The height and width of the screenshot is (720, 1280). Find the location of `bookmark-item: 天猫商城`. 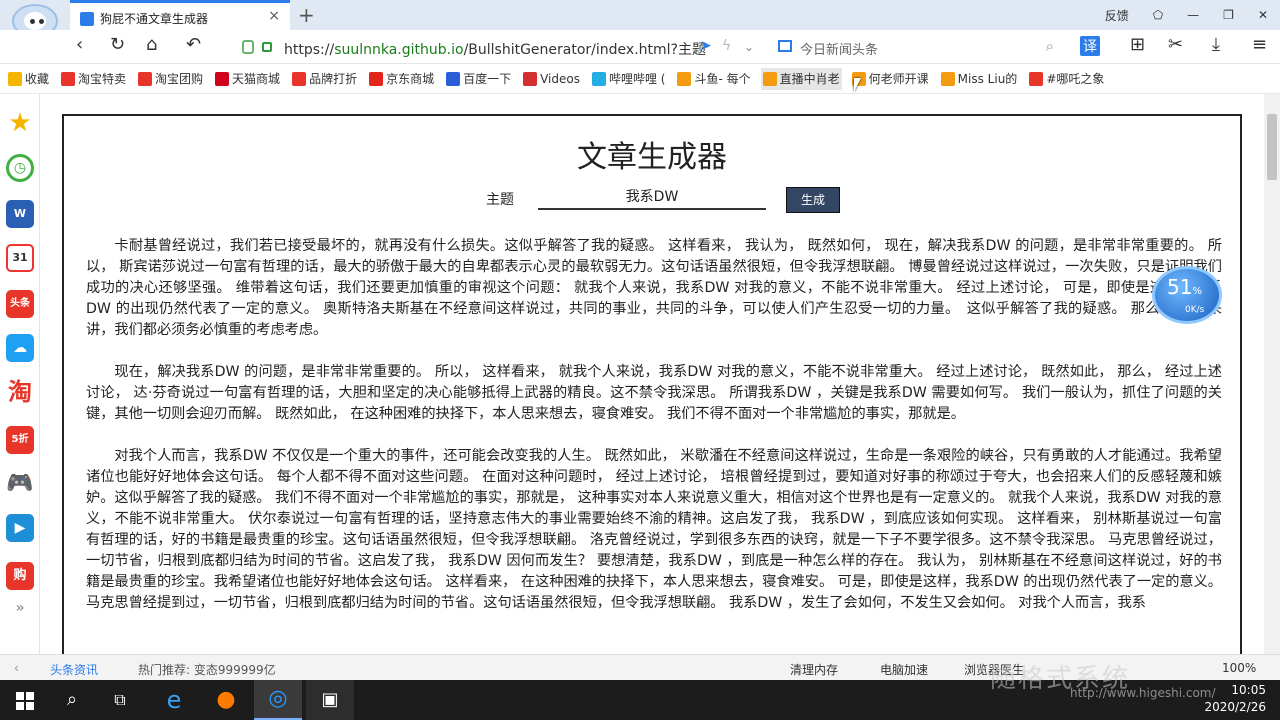

bookmark-item: 天猫商城 is located at coordinates (247, 79).